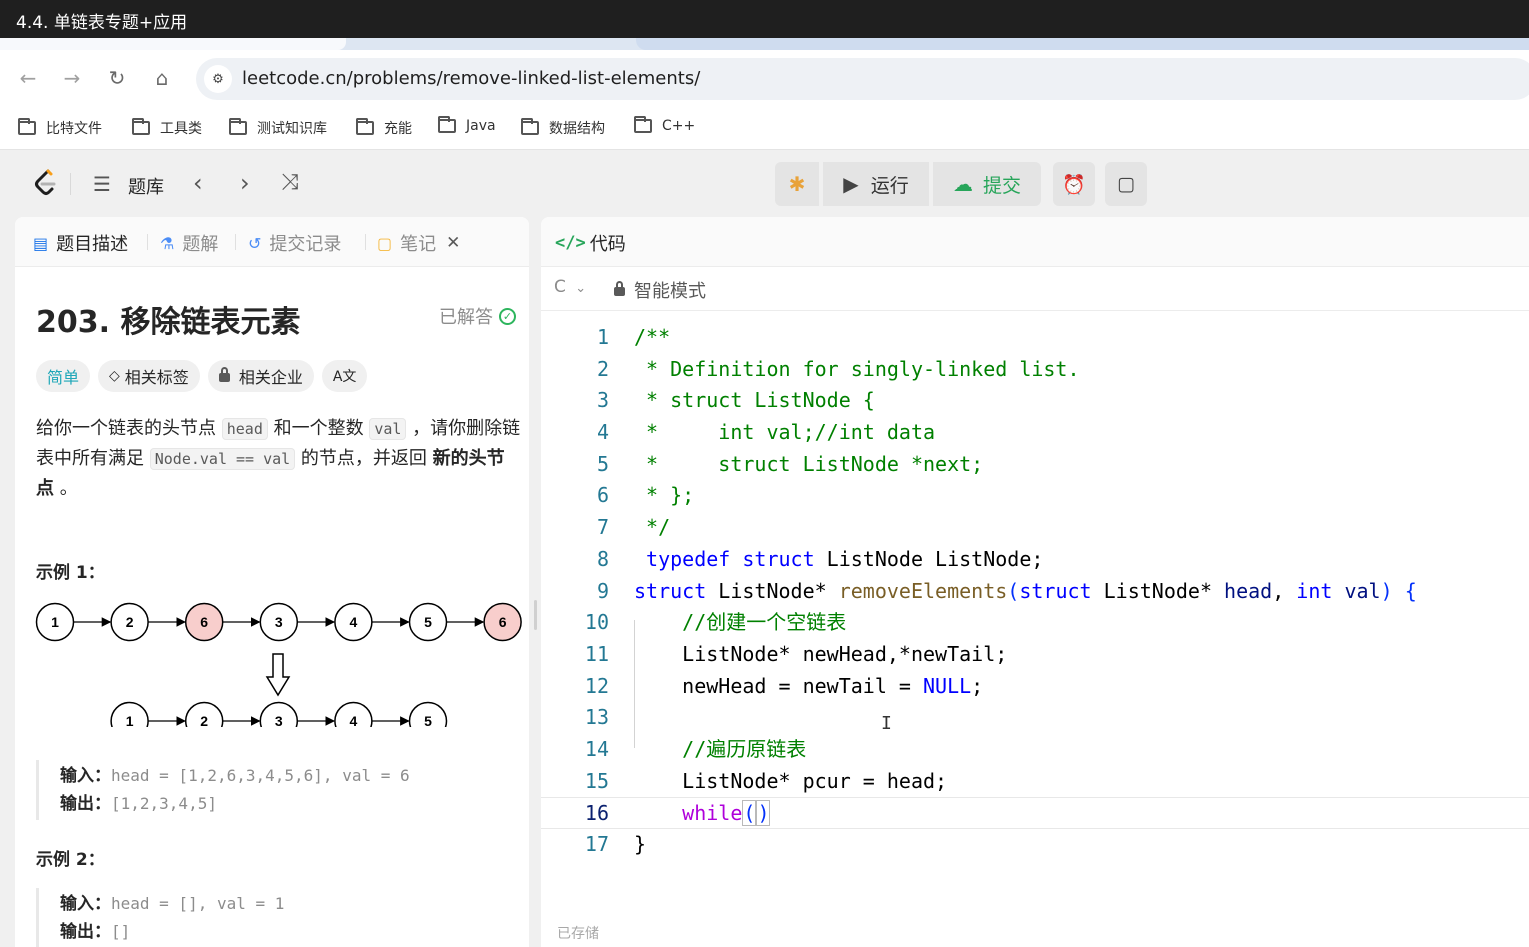 The height and width of the screenshot is (947, 1529). What do you see at coordinates (797, 184) in the screenshot?
I see `debug-button: ✱` at bounding box center [797, 184].